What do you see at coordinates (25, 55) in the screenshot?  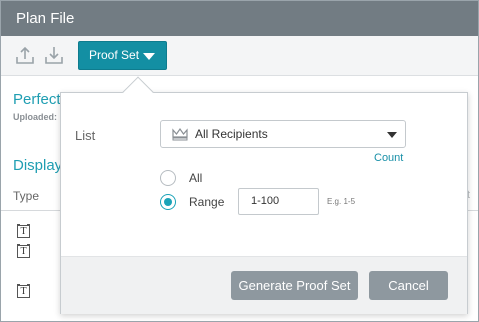 I see `upload-icon` at bounding box center [25, 55].